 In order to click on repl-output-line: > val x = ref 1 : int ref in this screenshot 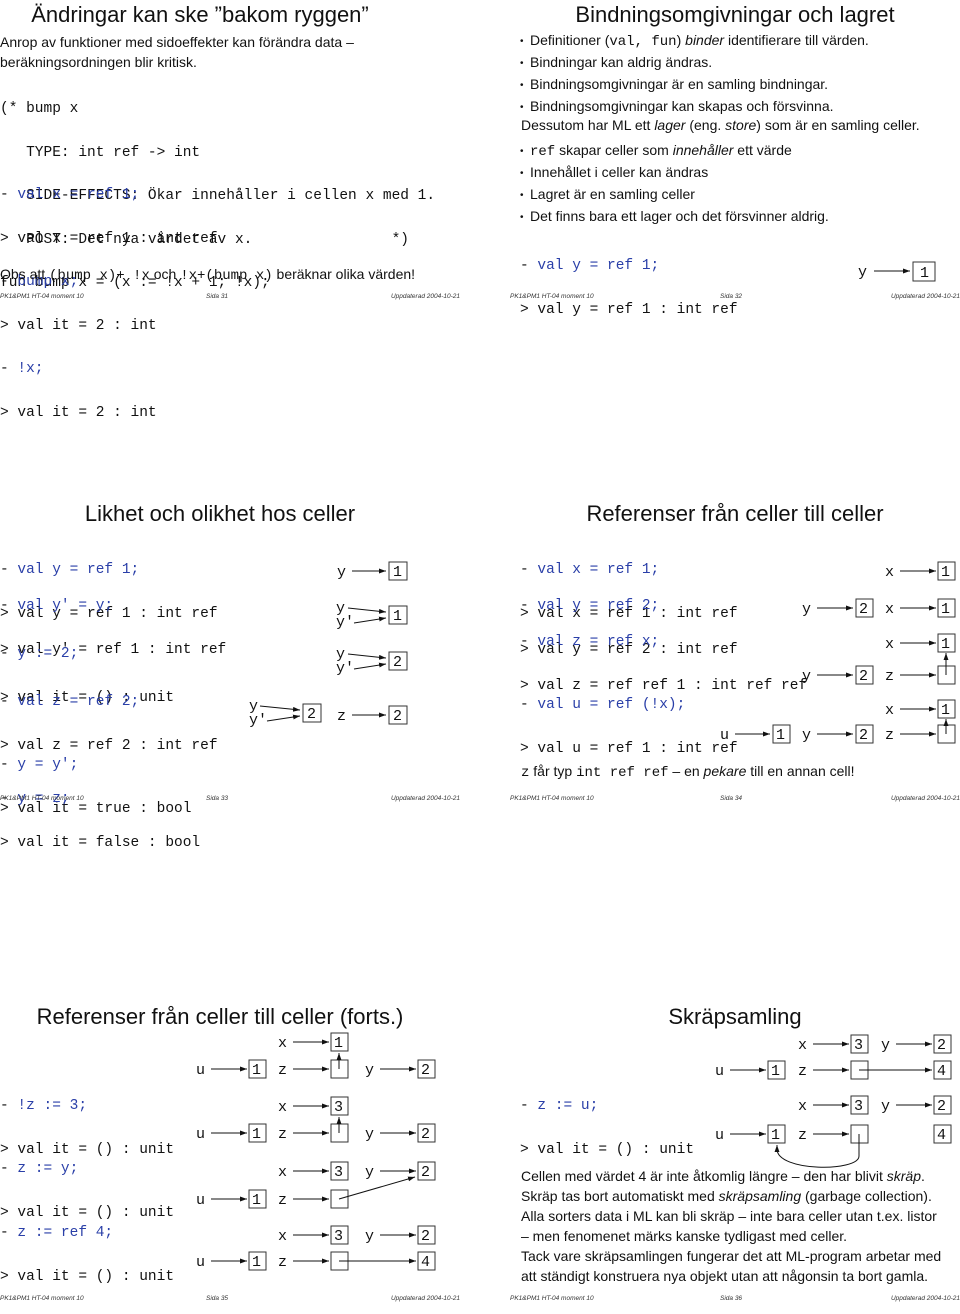, I will do `click(109, 238)`.